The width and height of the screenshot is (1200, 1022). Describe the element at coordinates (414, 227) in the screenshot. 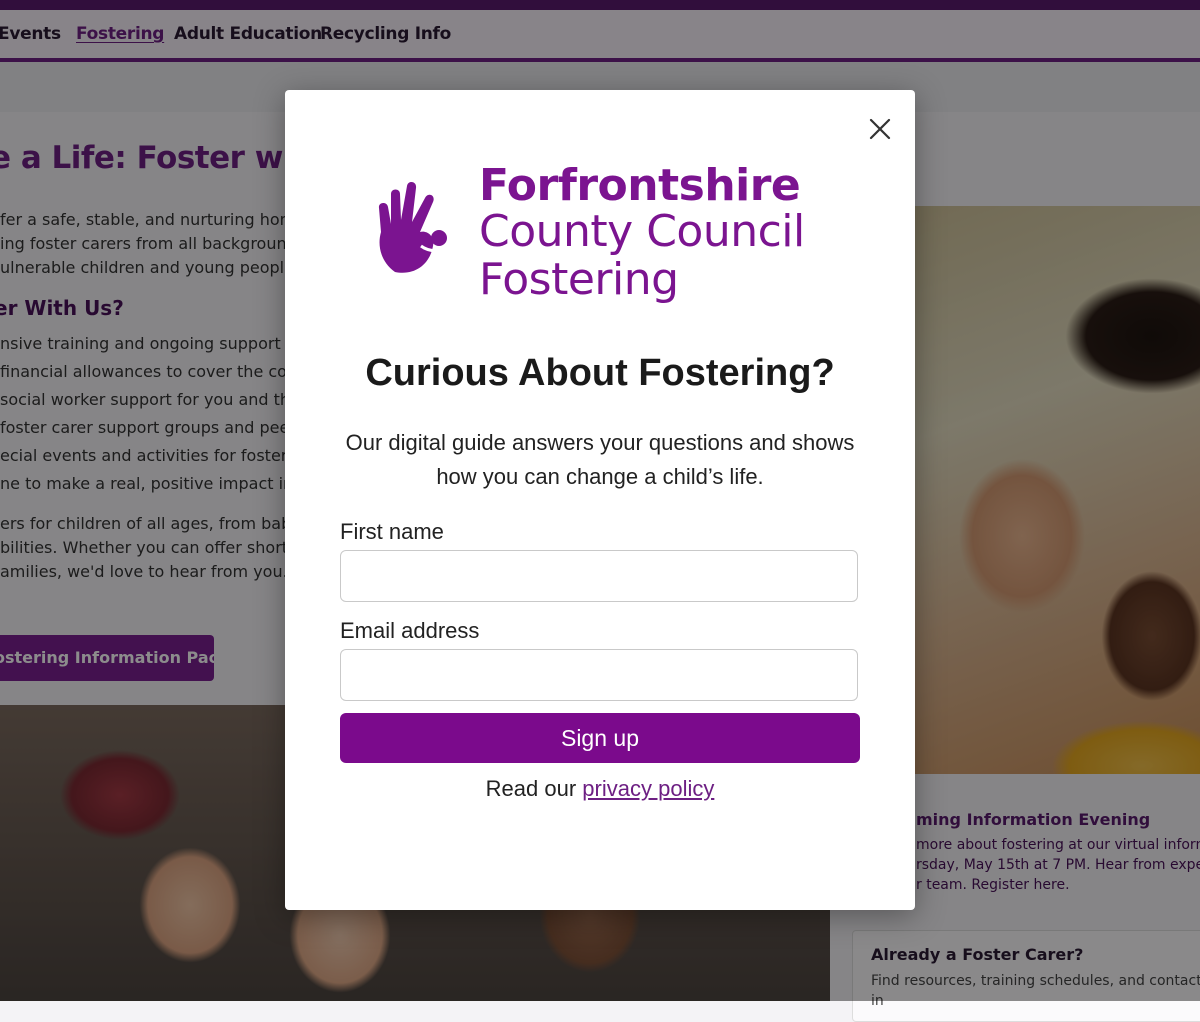

I see `hand-icon` at that location.